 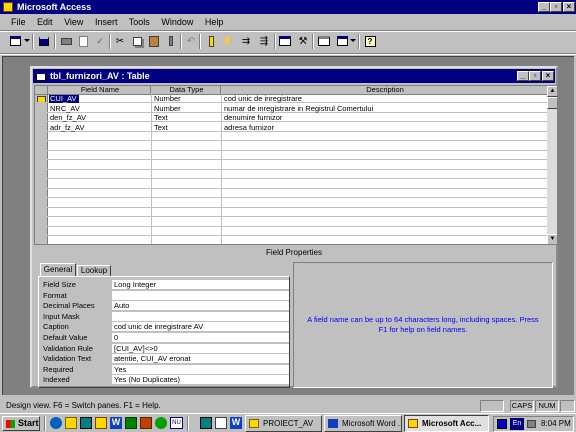 What do you see at coordinates (45, 22) in the screenshot?
I see `menu-edit: Edit` at bounding box center [45, 22].